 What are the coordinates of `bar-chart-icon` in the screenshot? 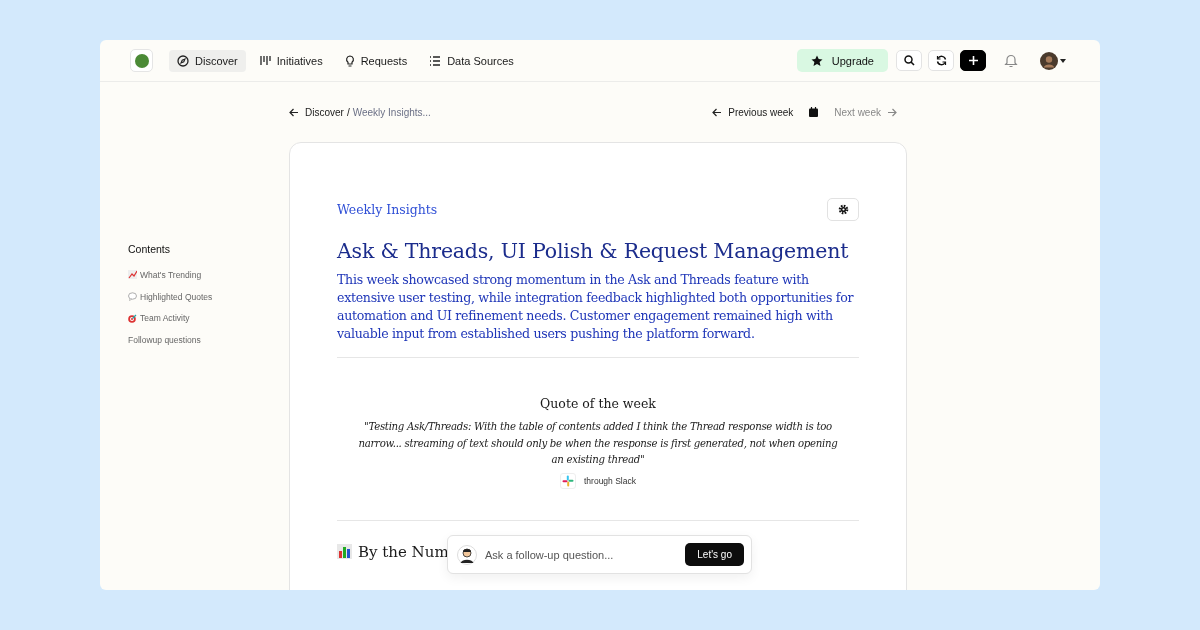 It's located at (344, 551).